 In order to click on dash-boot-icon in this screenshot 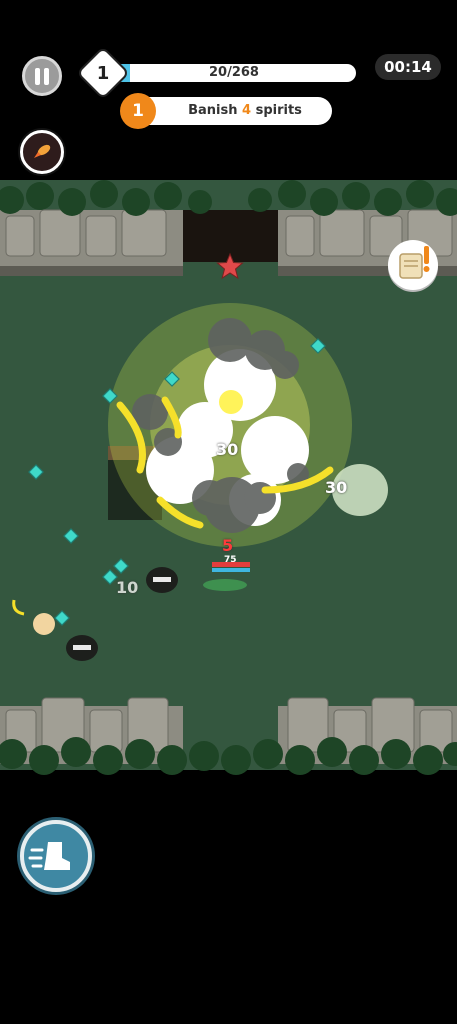, I will do `click(49, 856)`.